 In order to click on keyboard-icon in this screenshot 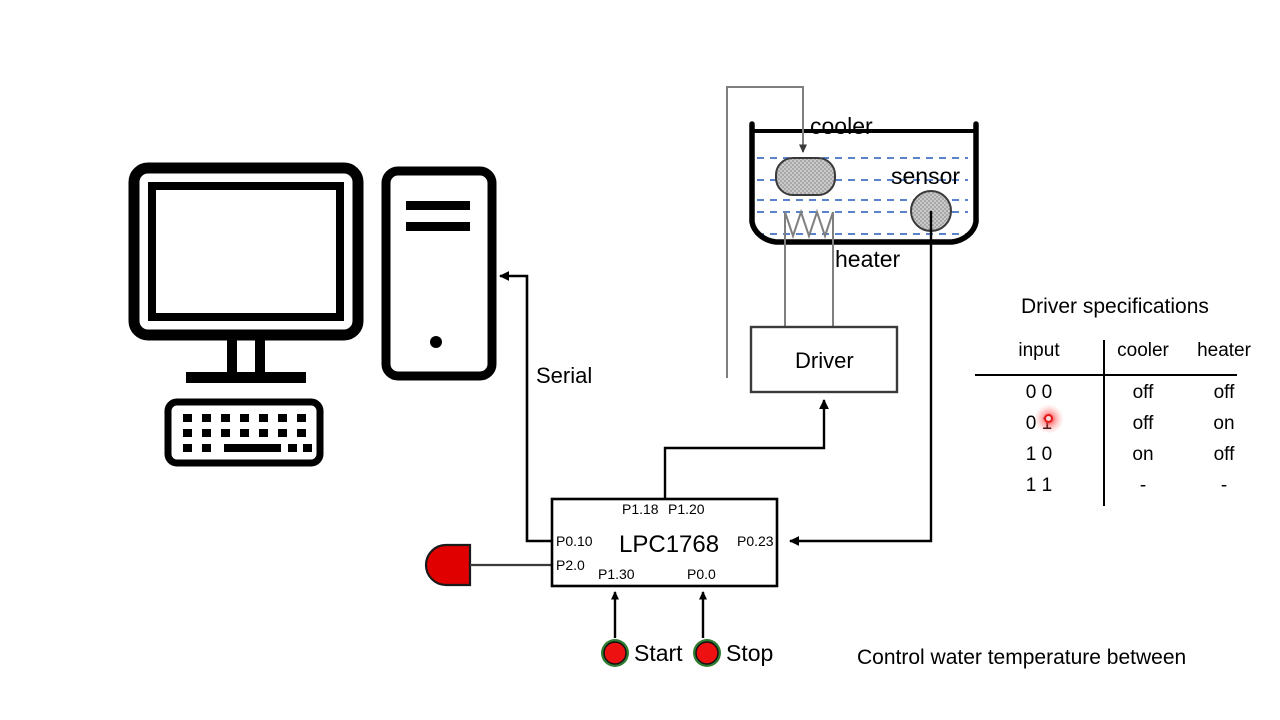, I will do `click(244, 432)`.